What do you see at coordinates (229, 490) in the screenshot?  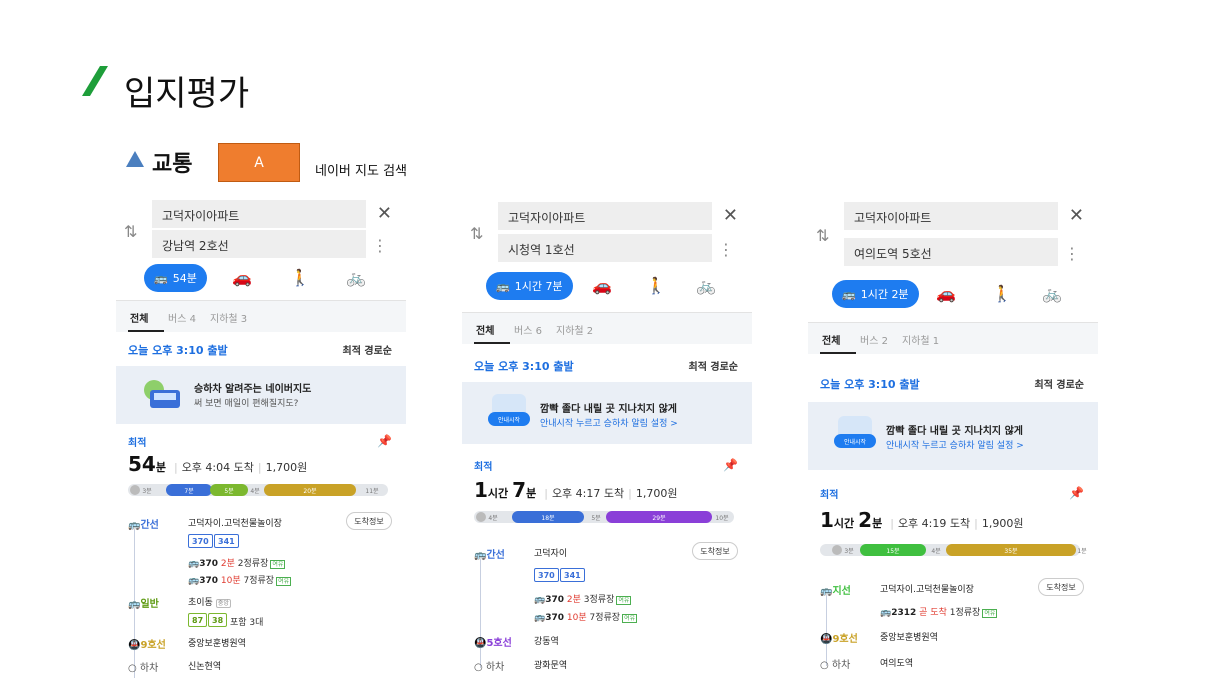 I see `bus-segment-2: 5분` at bounding box center [229, 490].